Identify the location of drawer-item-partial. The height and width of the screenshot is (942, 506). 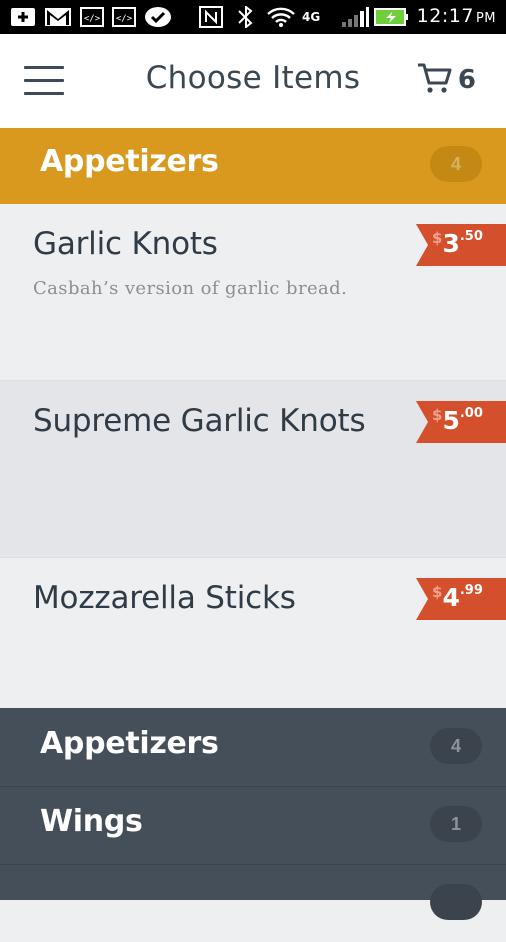
(253, 903).